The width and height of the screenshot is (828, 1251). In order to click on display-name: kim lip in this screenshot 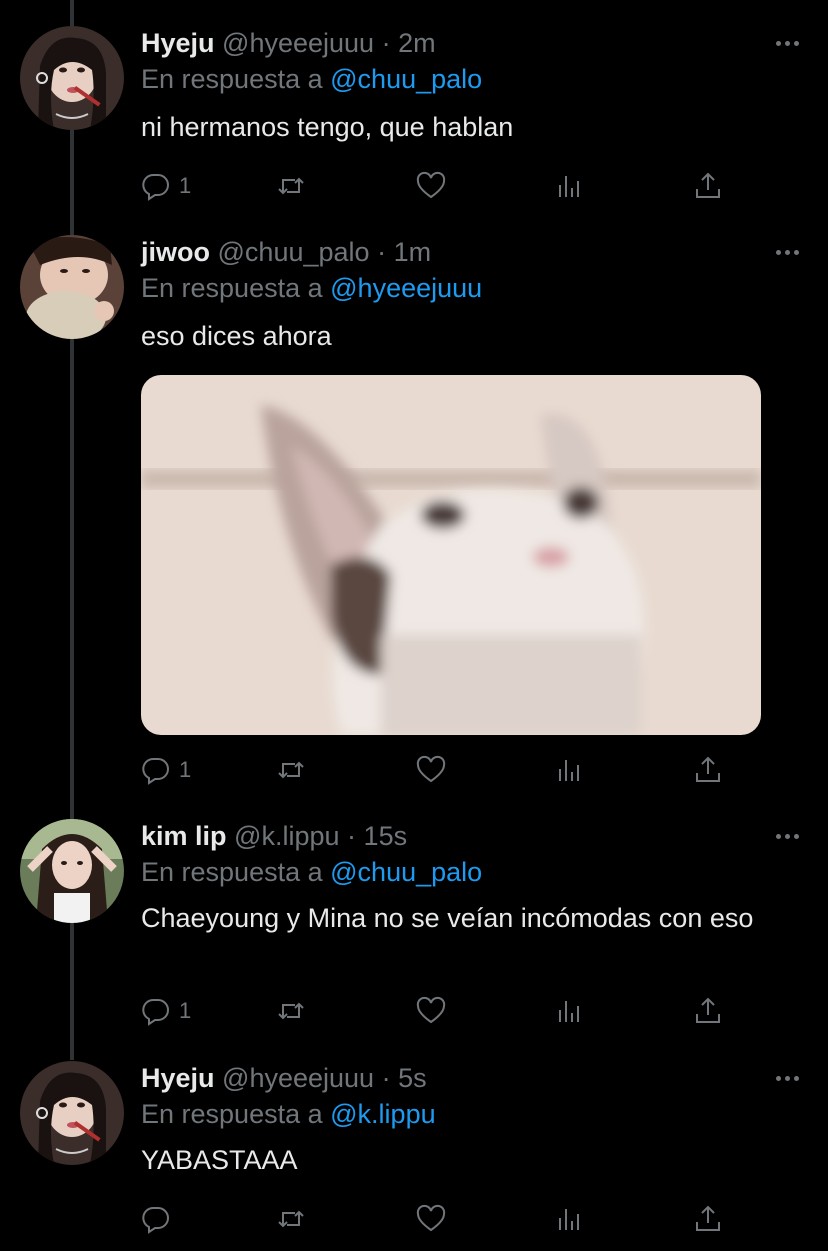, I will do `click(184, 836)`.